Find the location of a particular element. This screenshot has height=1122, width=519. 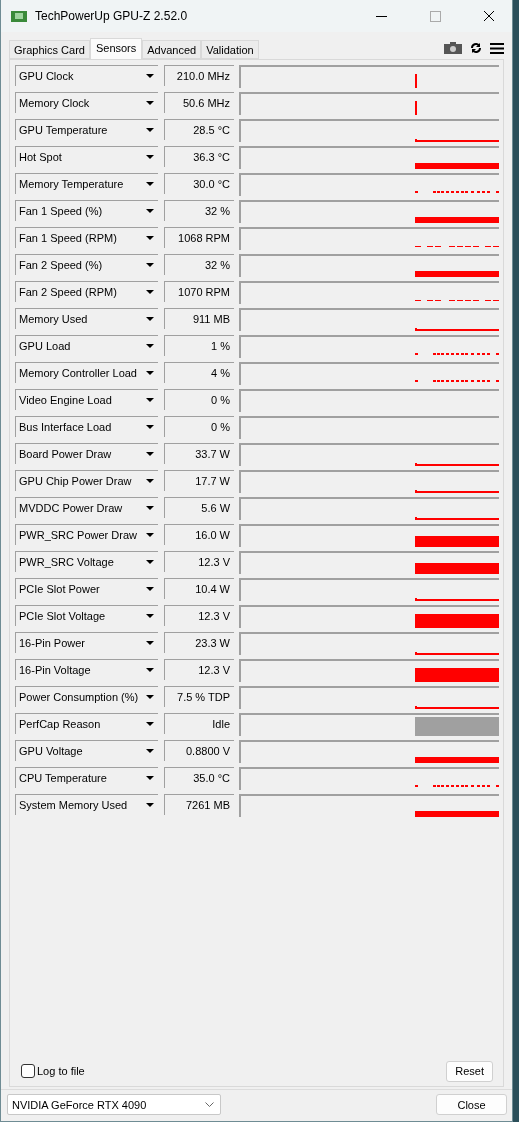

reset-button: Reset is located at coordinates (469, 1071).